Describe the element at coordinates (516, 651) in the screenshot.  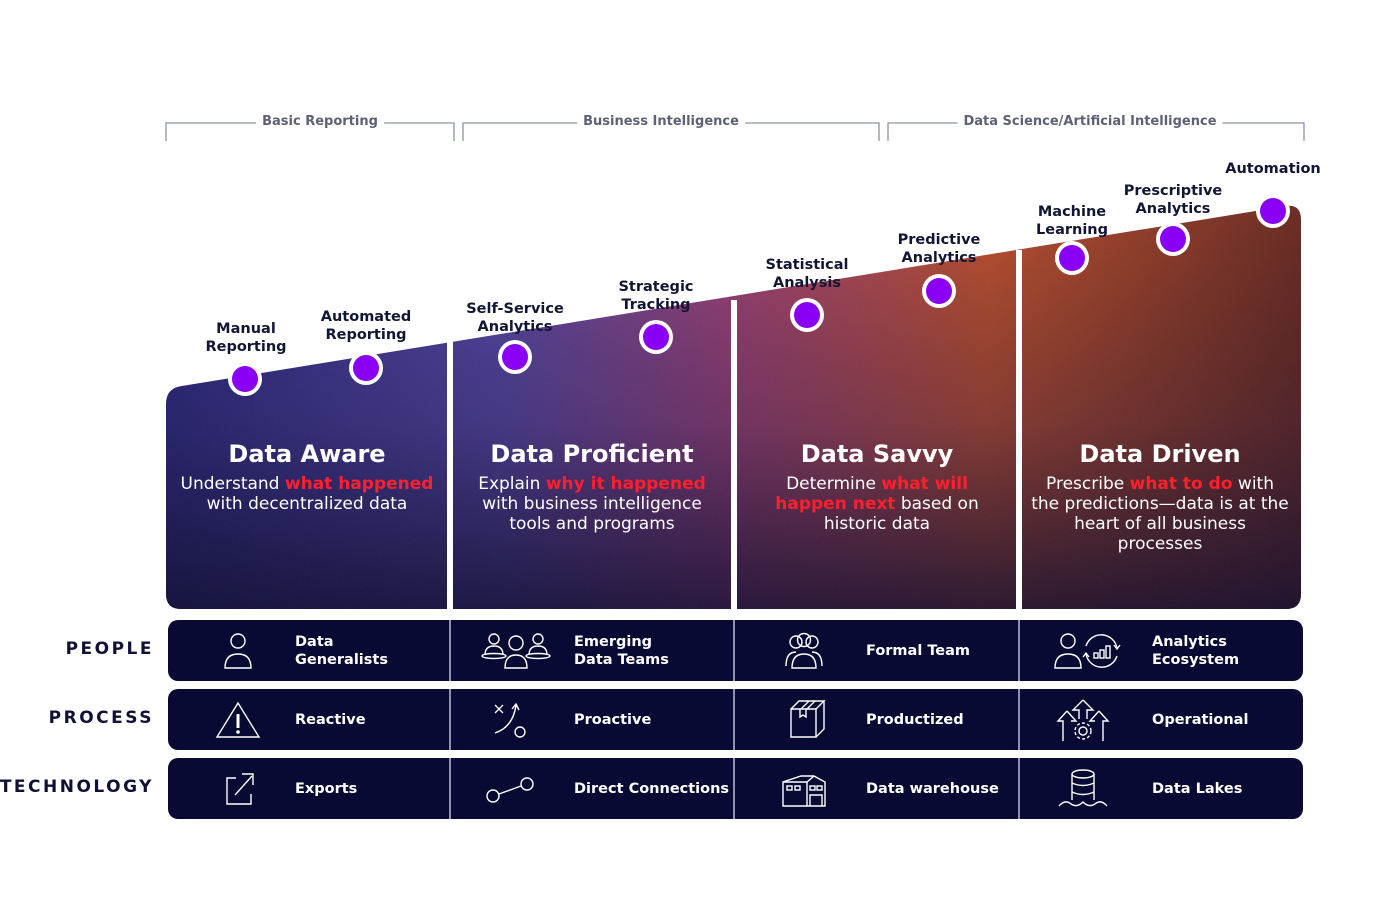
I see `group-icon` at that location.